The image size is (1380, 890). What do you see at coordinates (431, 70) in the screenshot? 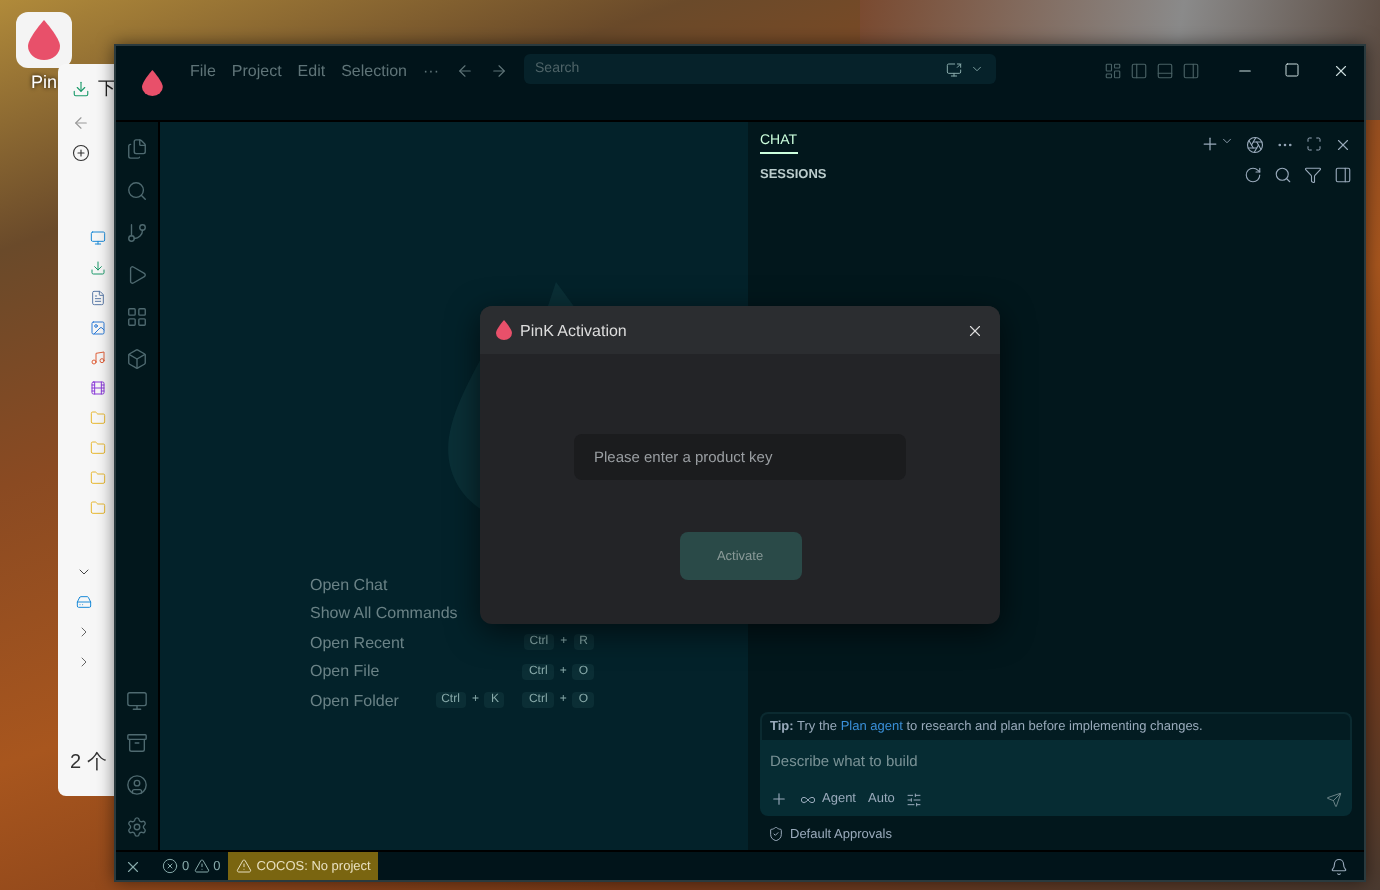
I see `menu-item: ···` at bounding box center [431, 70].